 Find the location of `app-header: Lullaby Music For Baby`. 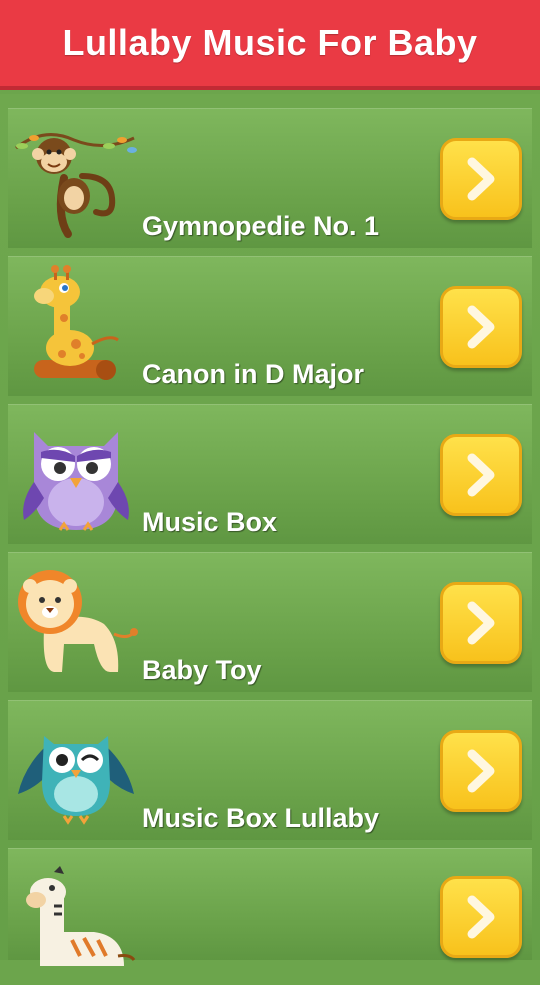

app-header: Lullaby Music For Baby is located at coordinates (270, 45).